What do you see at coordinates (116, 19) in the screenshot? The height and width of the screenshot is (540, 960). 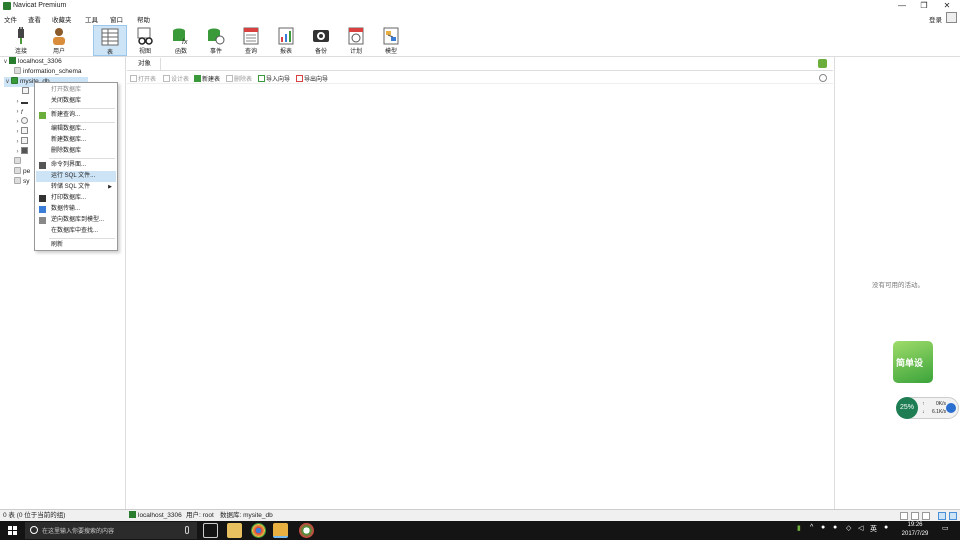 I see `menu-window: 窗口` at bounding box center [116, 19].